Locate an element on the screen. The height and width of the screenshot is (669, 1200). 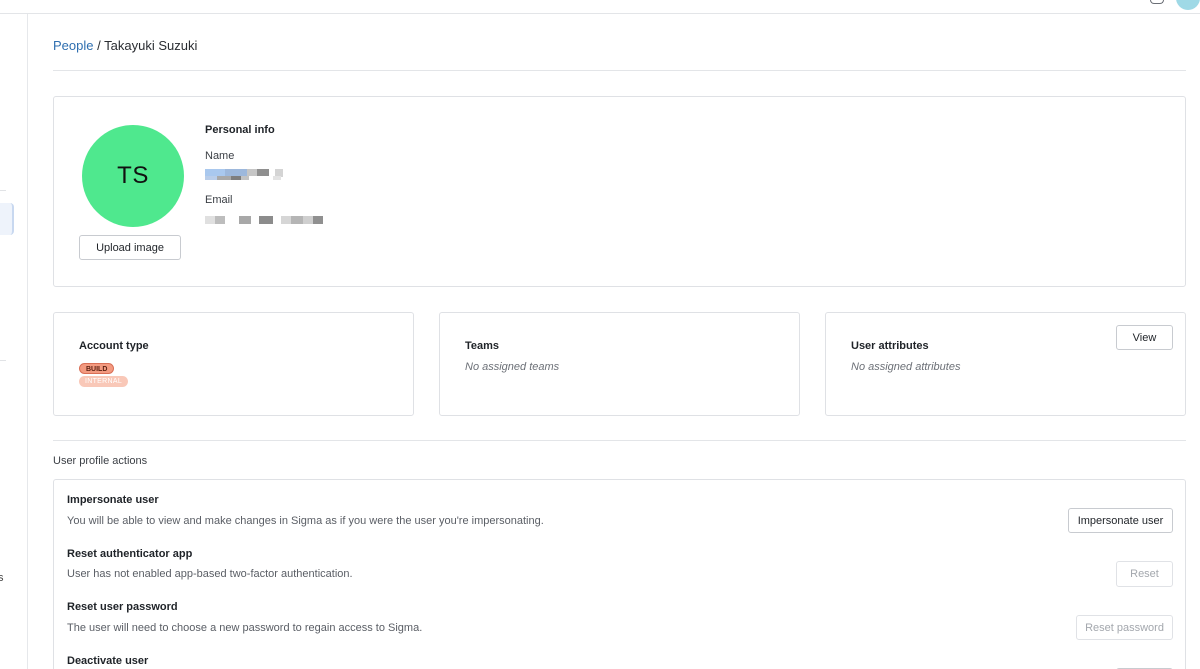
avatar: TS is located at coordinates (133, 176).